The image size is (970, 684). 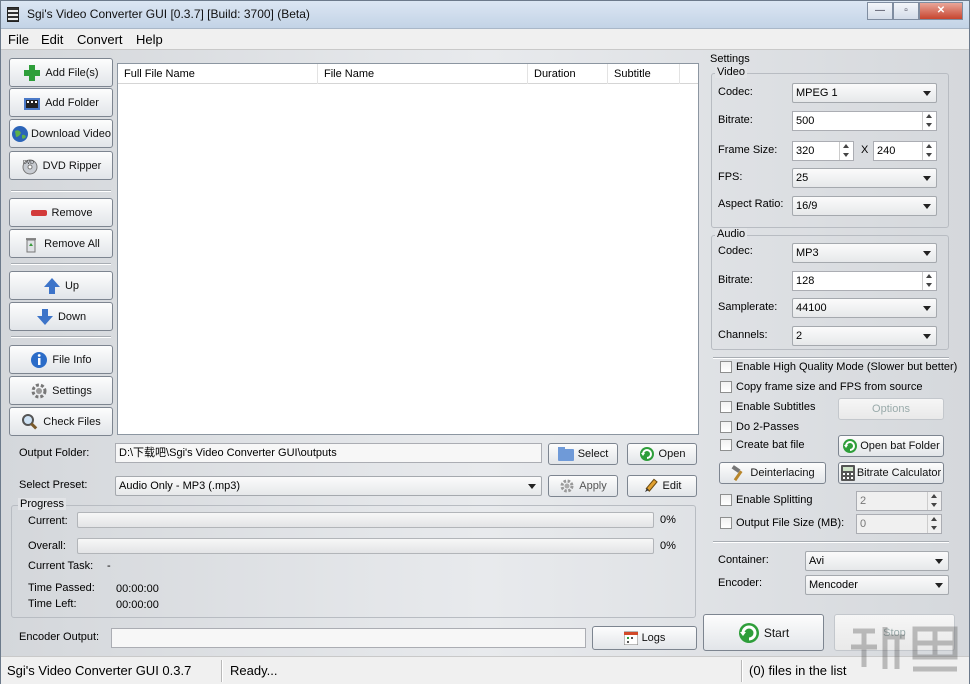 What do you see at coordinates (61, 133) in the screenshot?
I see `download-video-button: Download Video` at bounding box center [61, 133].